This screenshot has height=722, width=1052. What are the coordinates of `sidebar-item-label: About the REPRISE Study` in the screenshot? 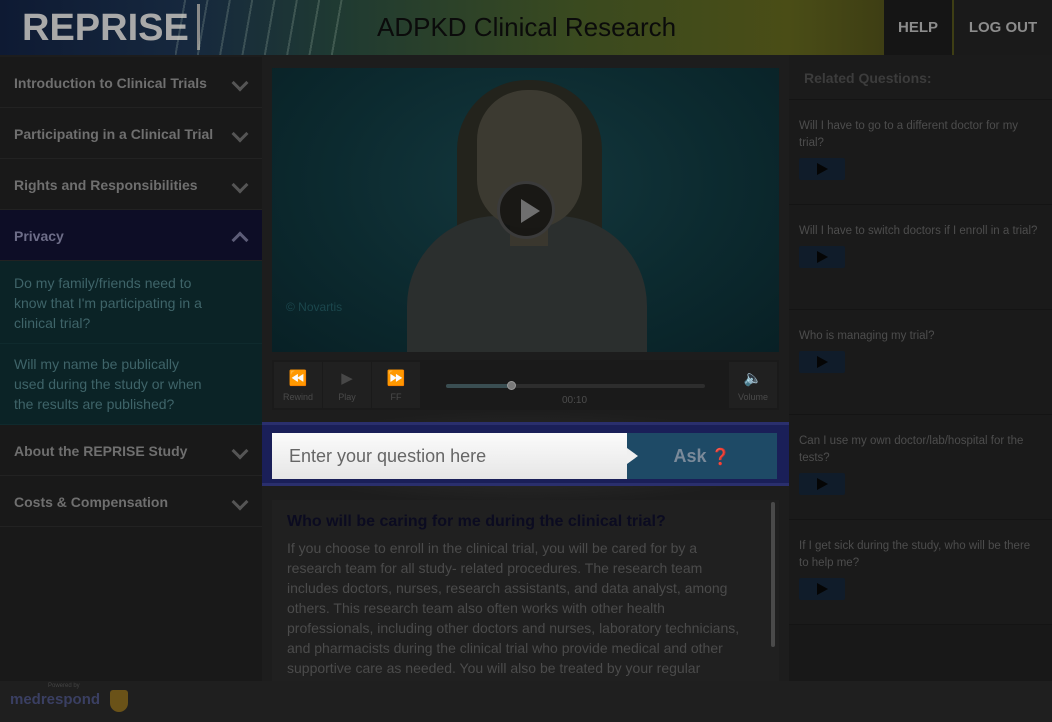 It's located at (101, 451).